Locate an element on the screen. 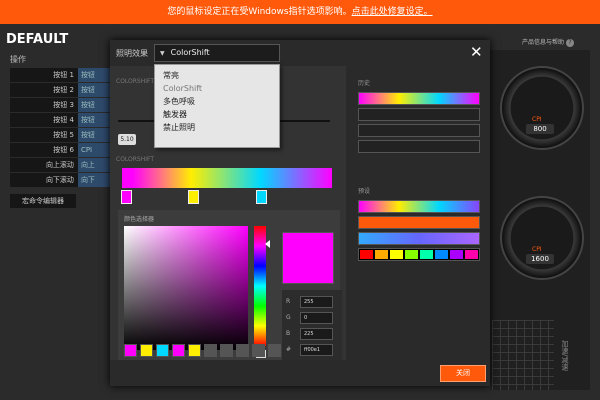 This screenshot has width=600, height=400. button-row: 向上滚动 向上 is located at coordinates (60, 165).